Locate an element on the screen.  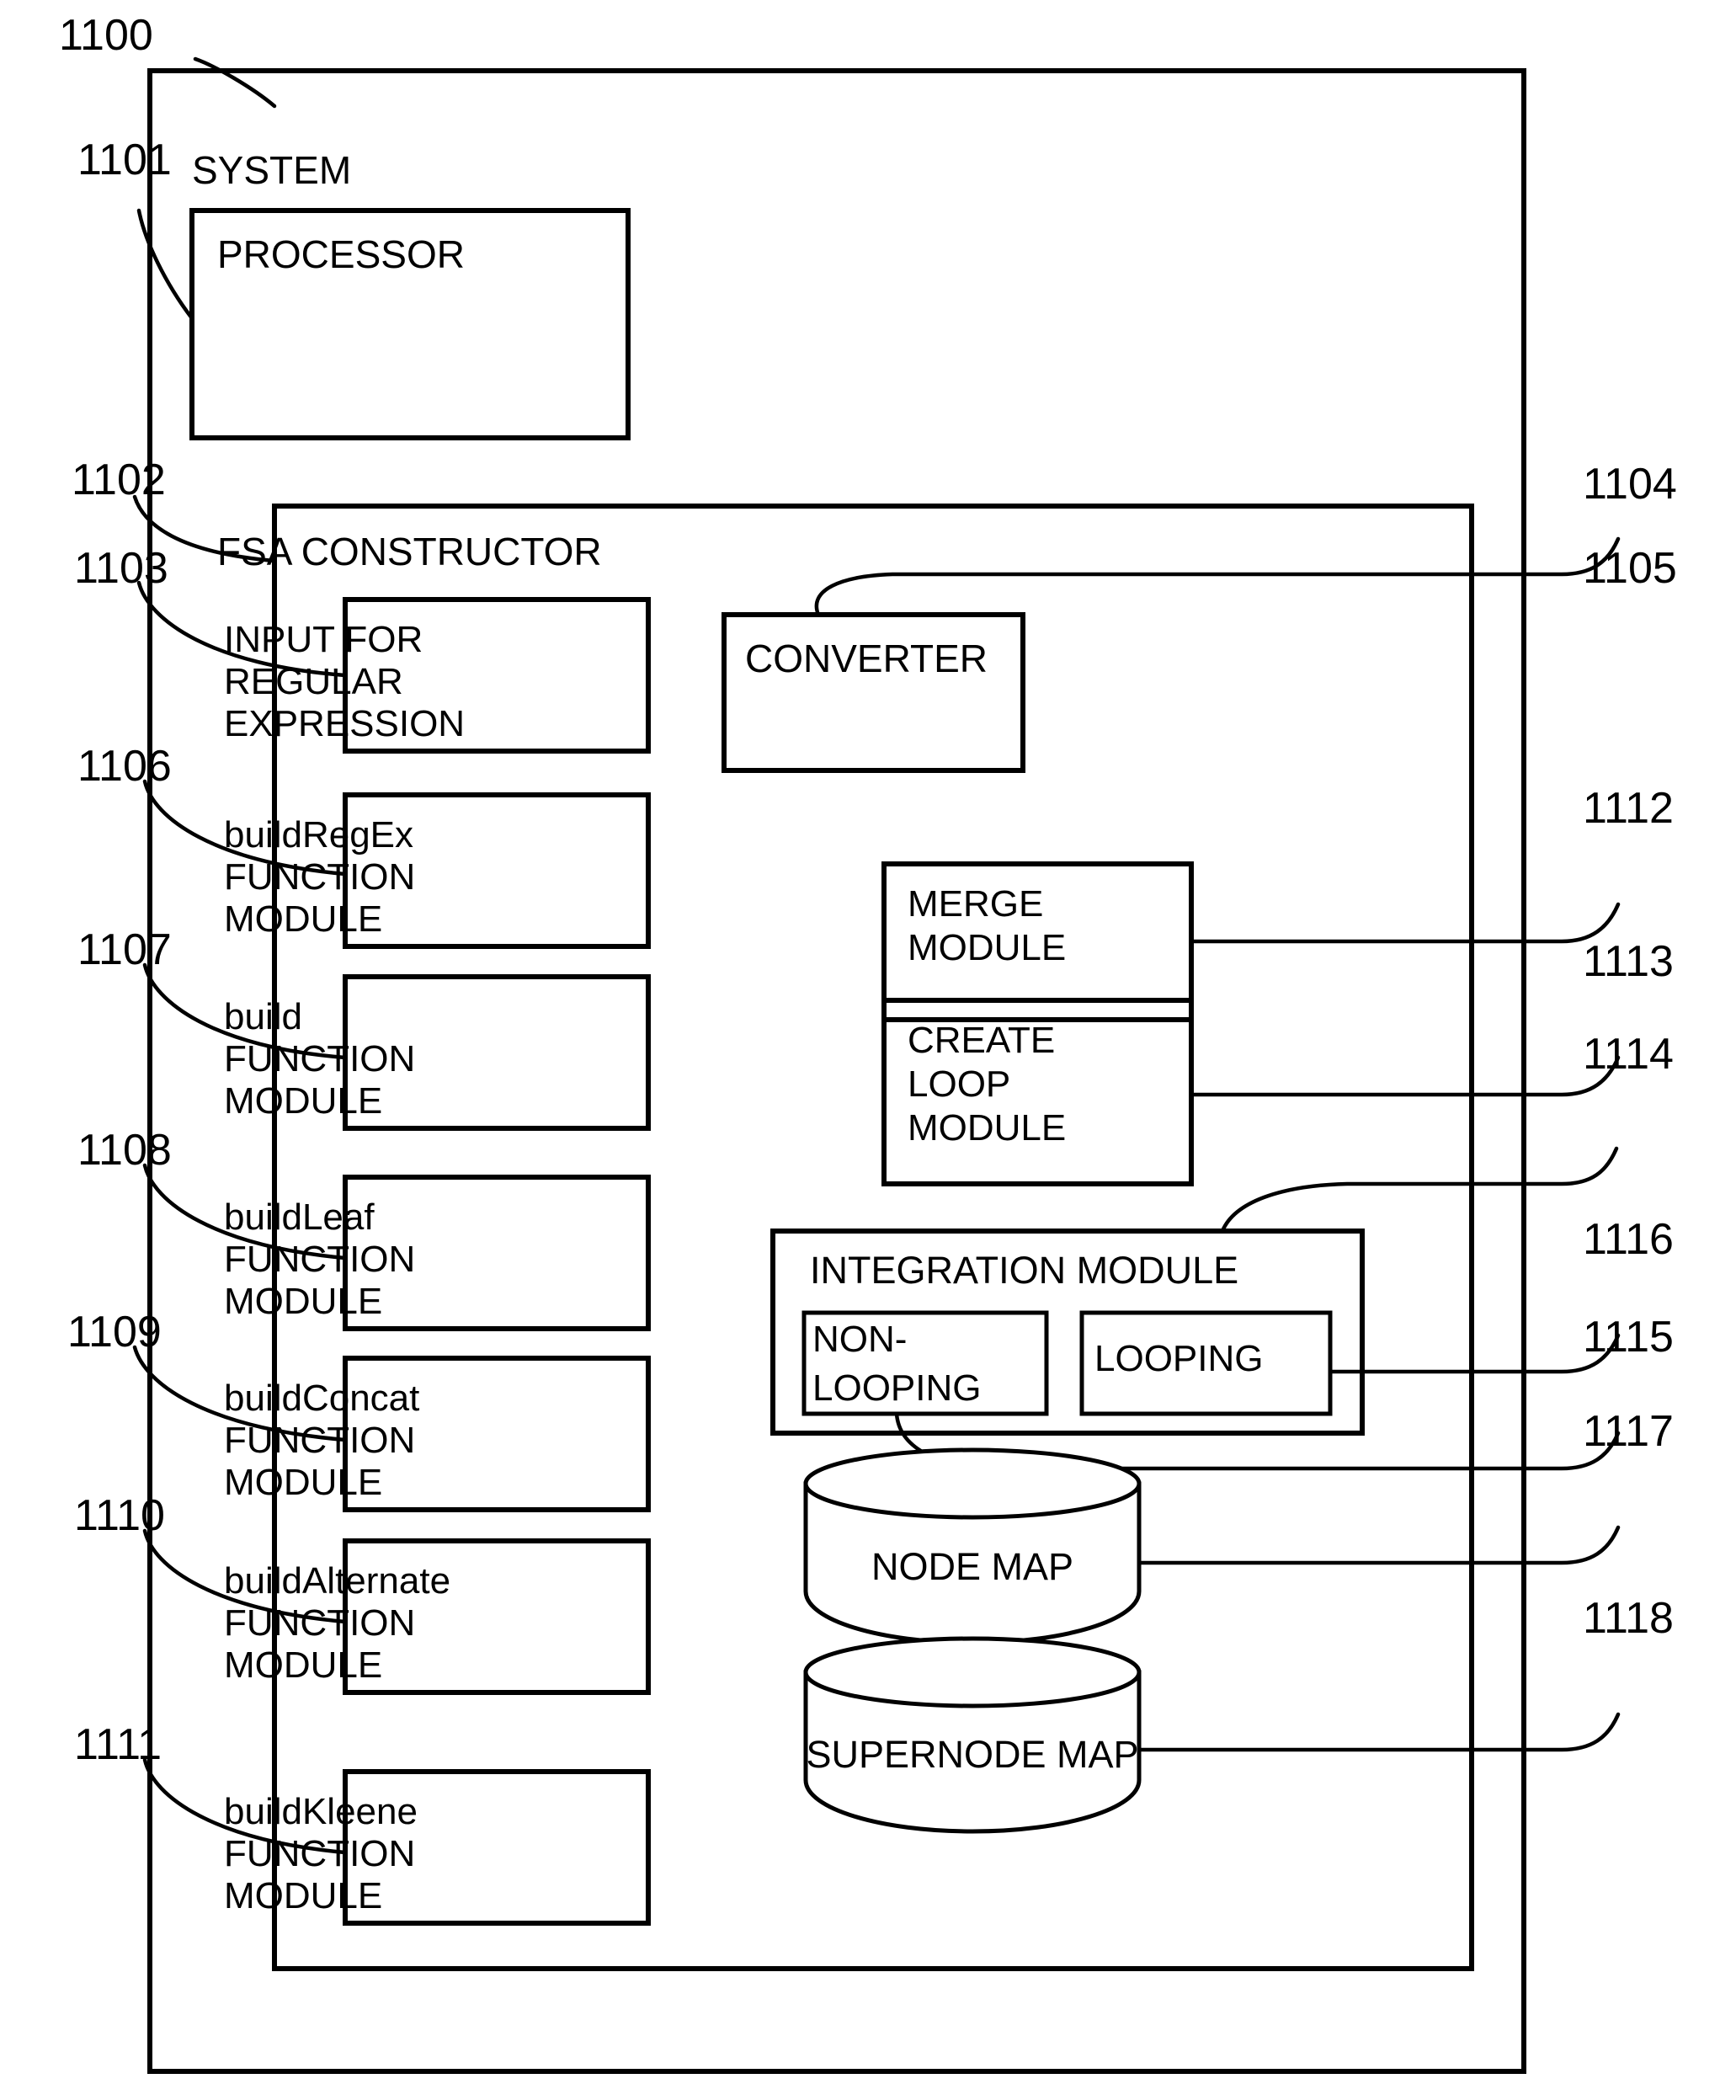
build-regex-label: buildRegEx FUNCTION MODULE is located at coordinates (319, 877).